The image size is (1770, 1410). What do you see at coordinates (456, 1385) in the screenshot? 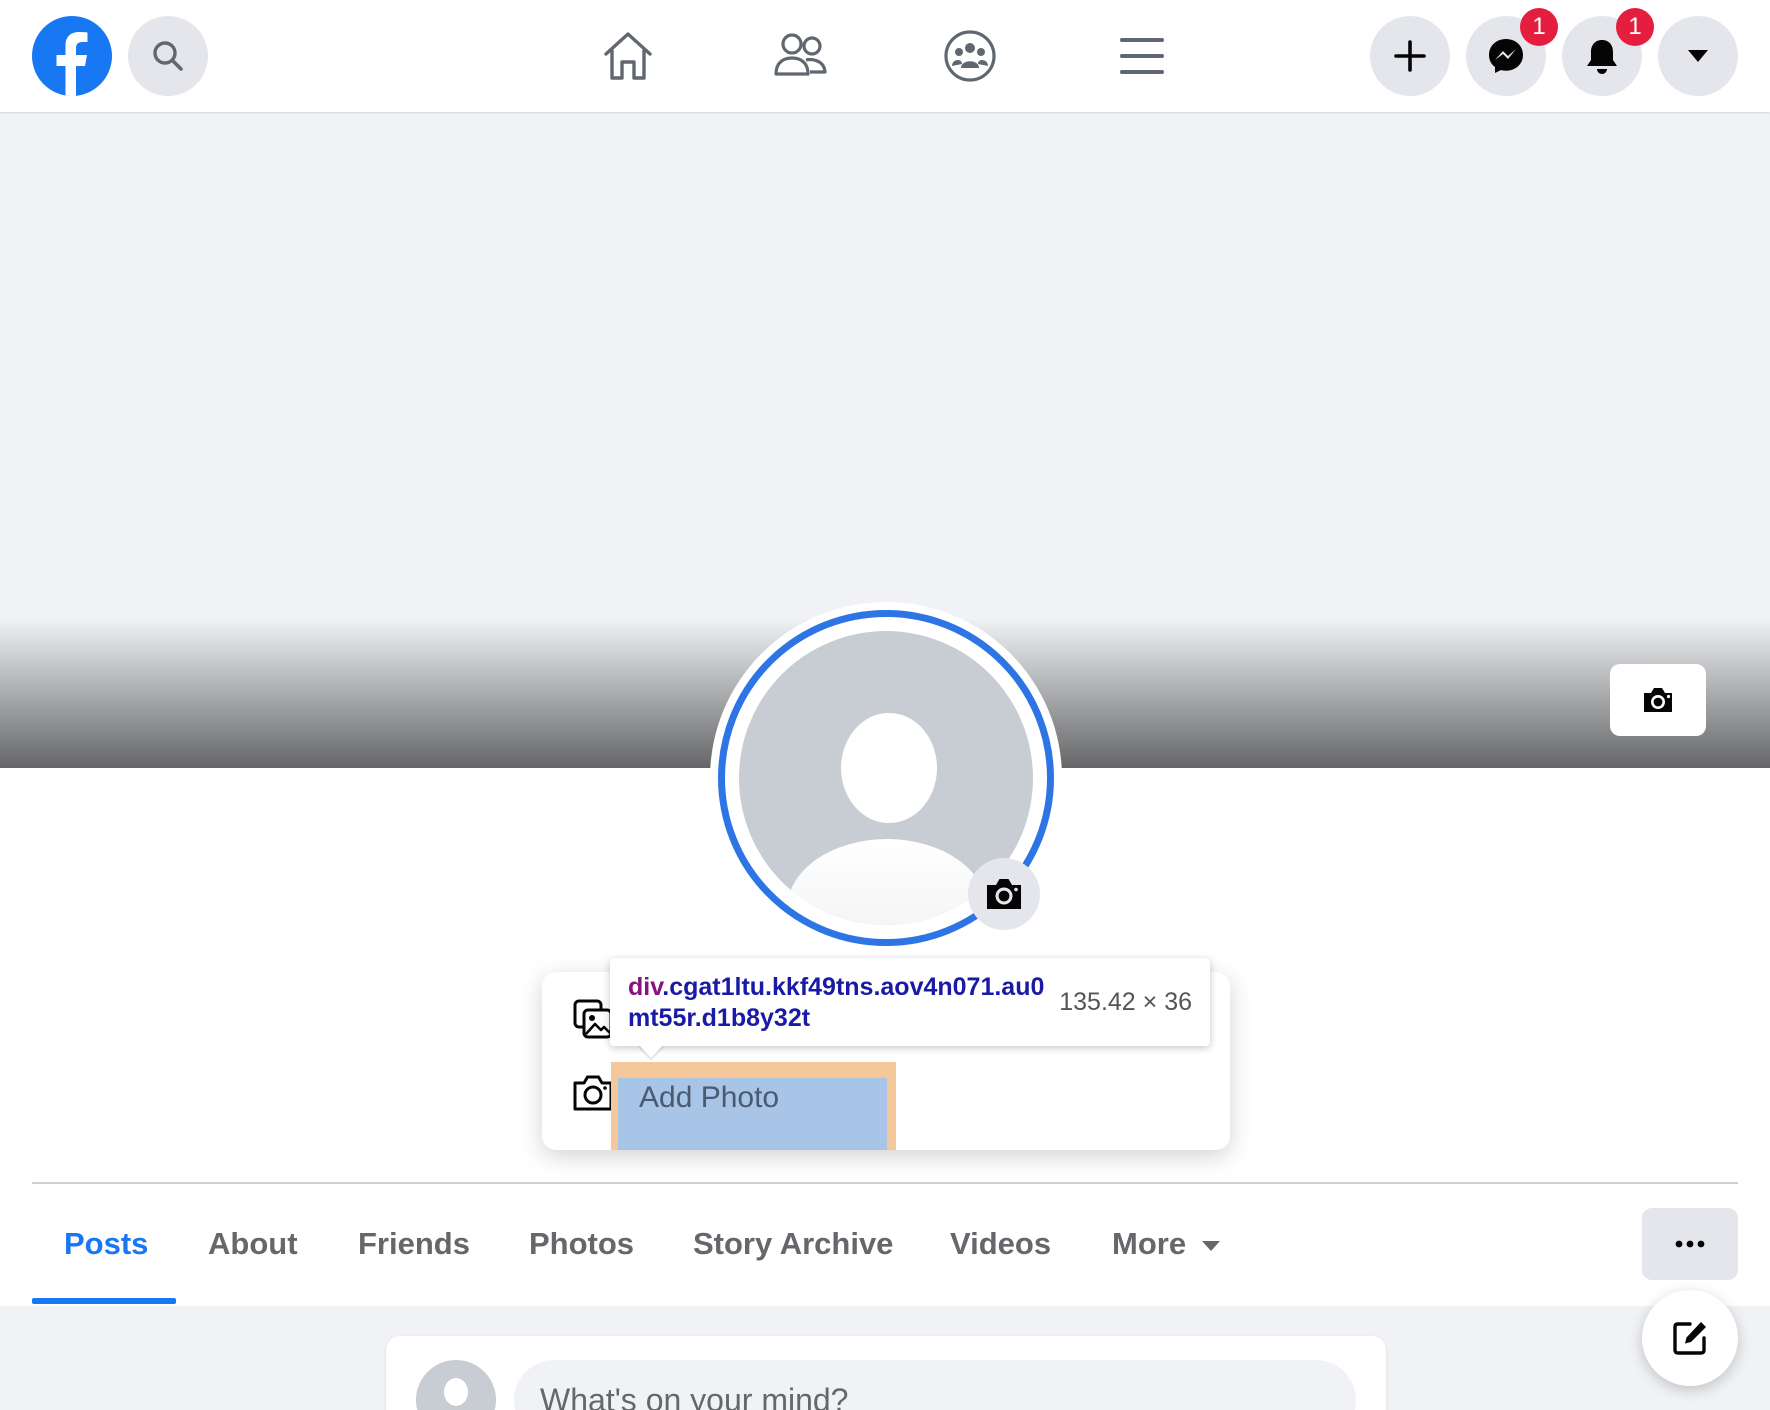
I see `avatar` at bounding box center [456, 1385].